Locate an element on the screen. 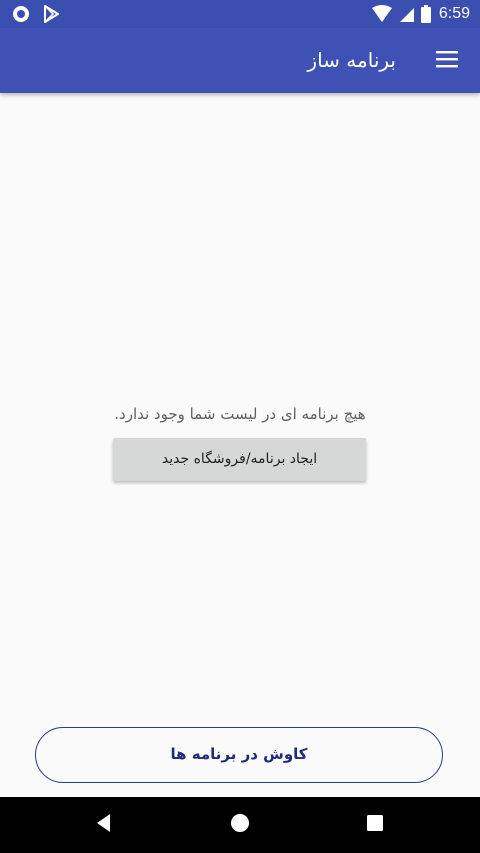  status-bar: 6:59 is located at coordinates (240, 14).